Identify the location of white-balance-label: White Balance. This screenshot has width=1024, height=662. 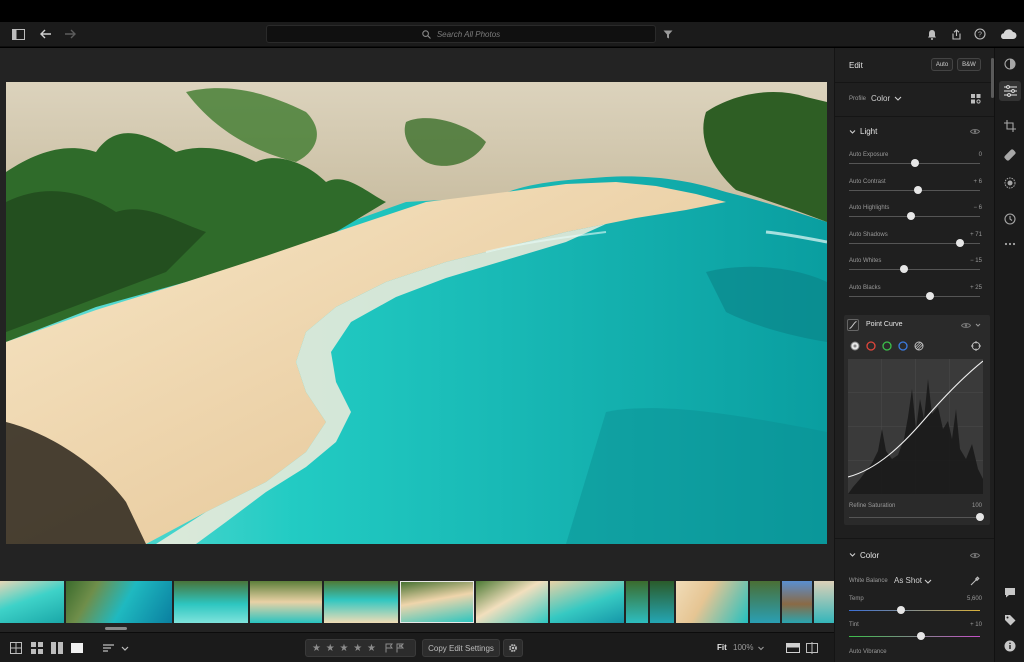
(868, 581).